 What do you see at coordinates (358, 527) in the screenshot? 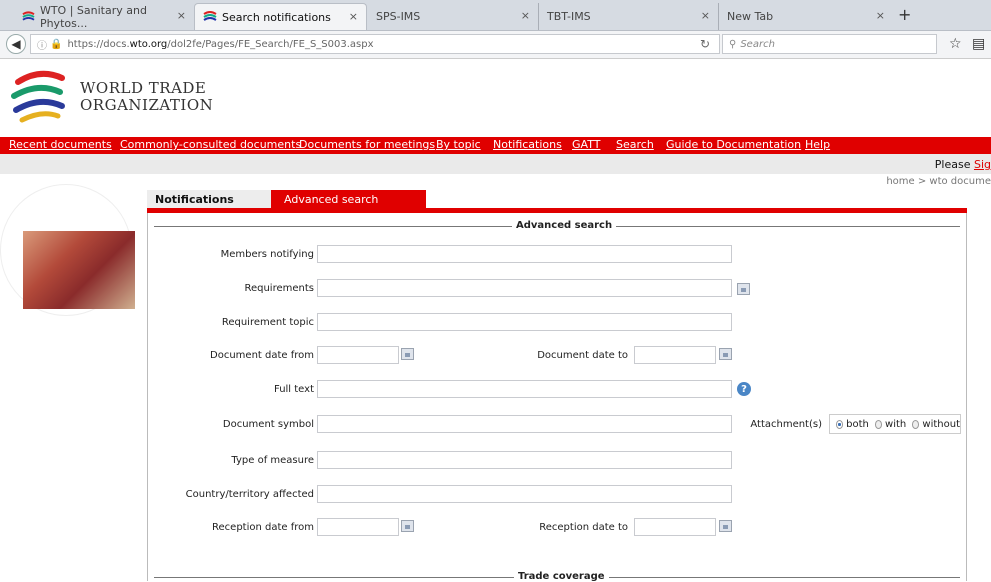
I see `recep-date-from-input` at bounding box center [358, 527].